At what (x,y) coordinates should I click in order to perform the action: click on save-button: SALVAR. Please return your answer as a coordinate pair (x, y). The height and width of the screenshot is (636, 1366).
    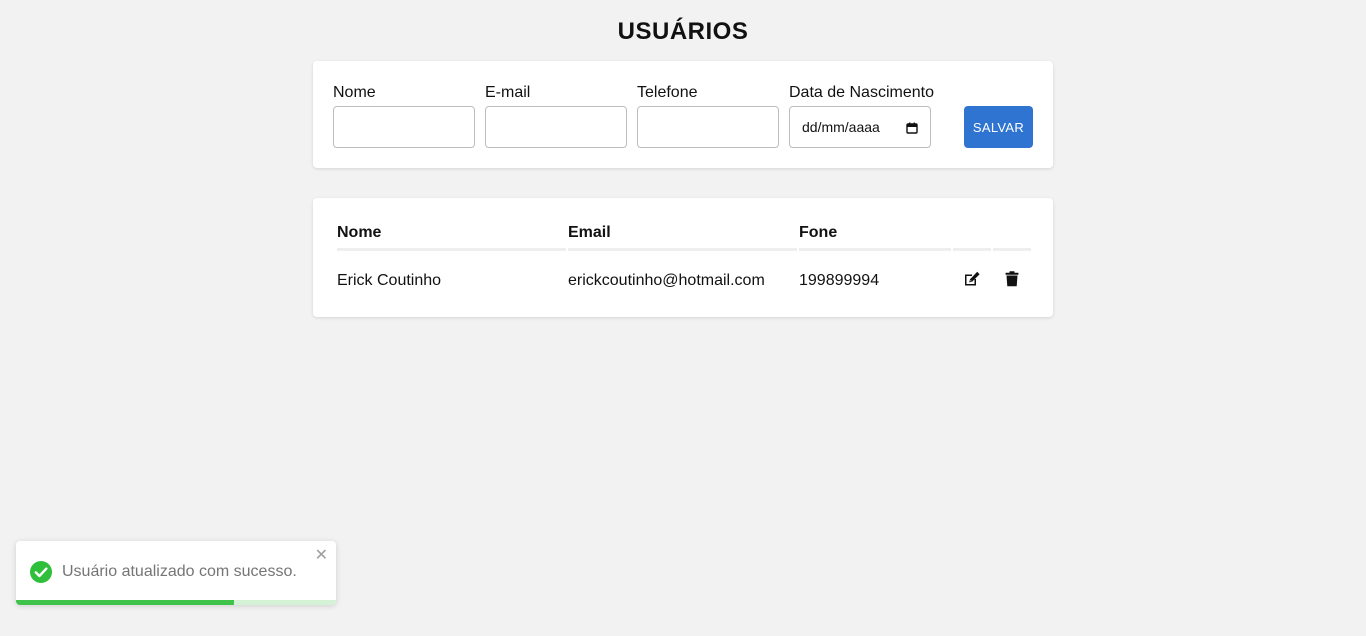
    Looking at the image, I should click on (998, 127).